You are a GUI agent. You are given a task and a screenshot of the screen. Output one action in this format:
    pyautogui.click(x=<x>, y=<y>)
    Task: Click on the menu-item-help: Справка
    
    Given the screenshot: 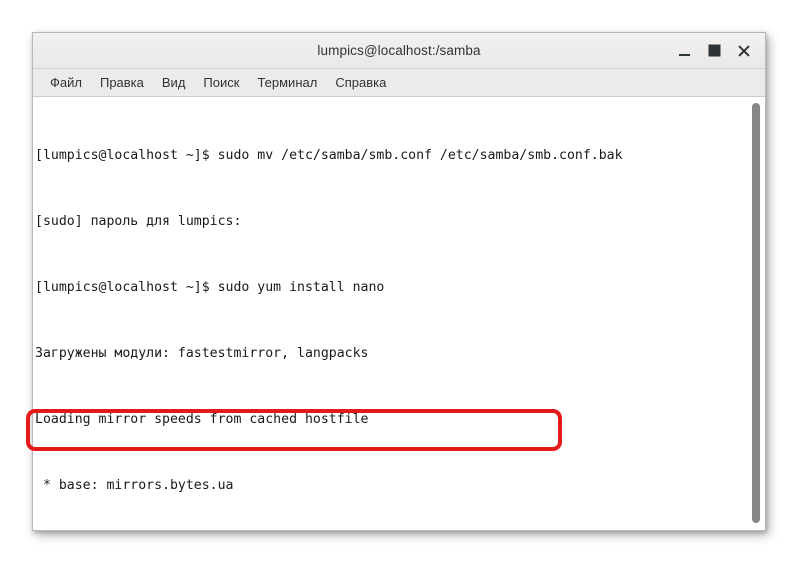 What is the action you would take?
    pyautogui.click(x=360, y=82)
    